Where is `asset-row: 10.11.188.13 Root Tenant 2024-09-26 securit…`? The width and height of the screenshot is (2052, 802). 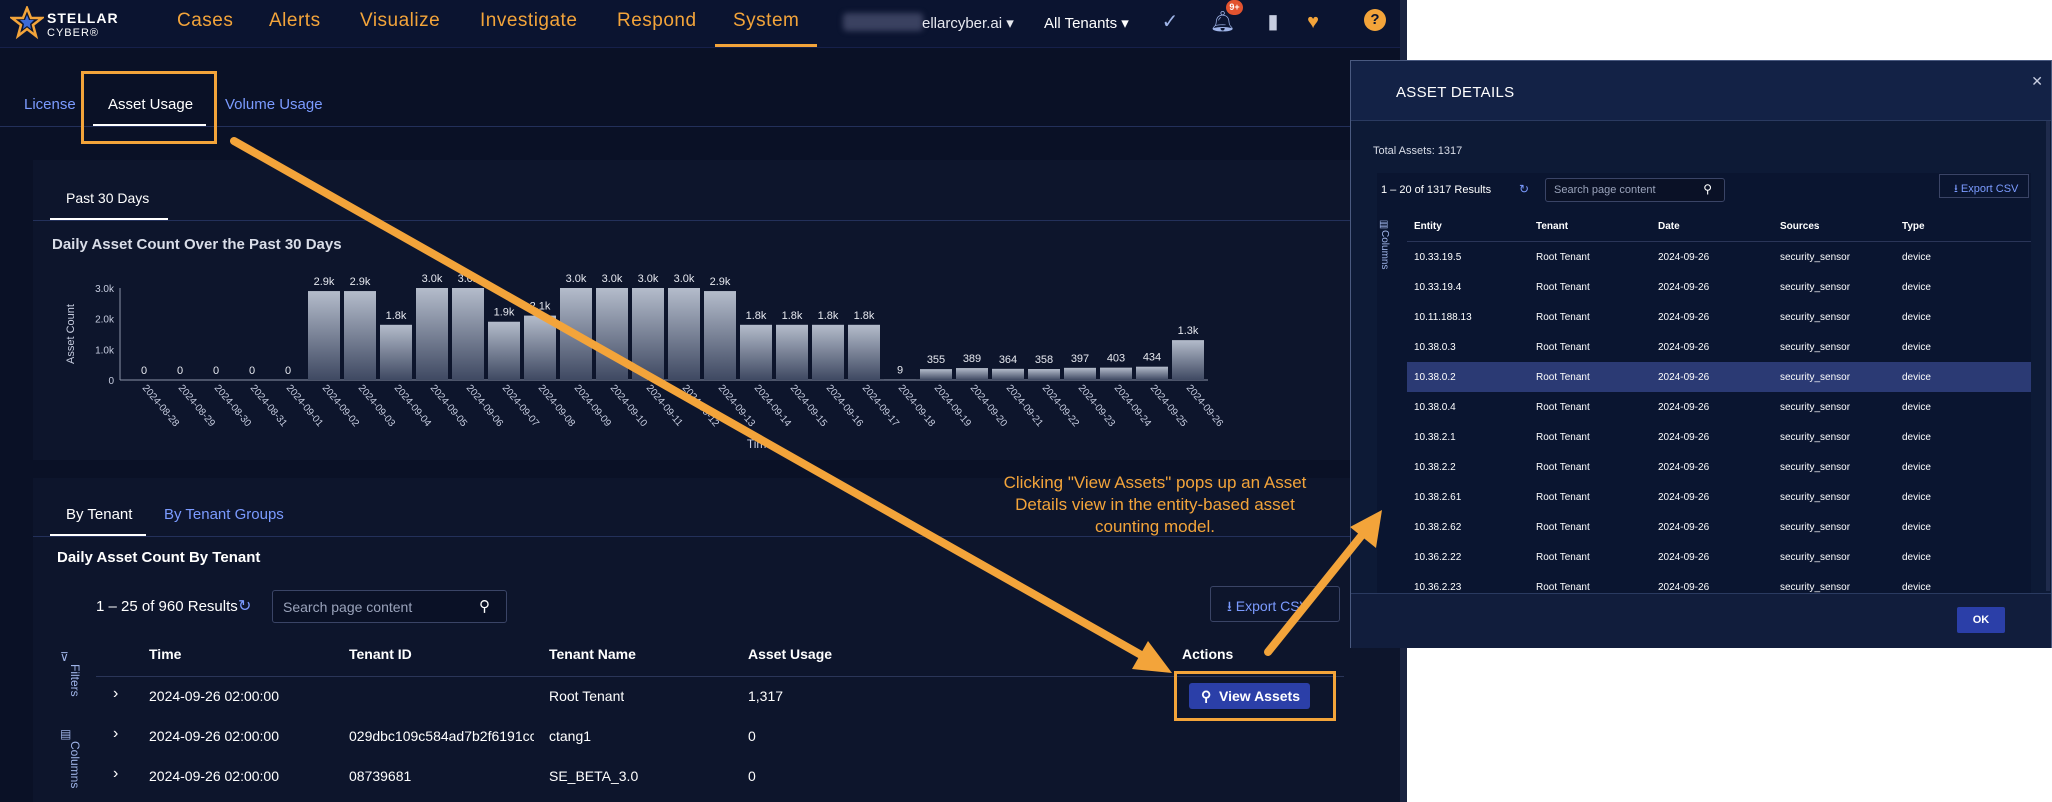 asset-row: 10.11.188.13 Root Tenant 2024-09-26 securit… is located at coordinates (1719, 317).